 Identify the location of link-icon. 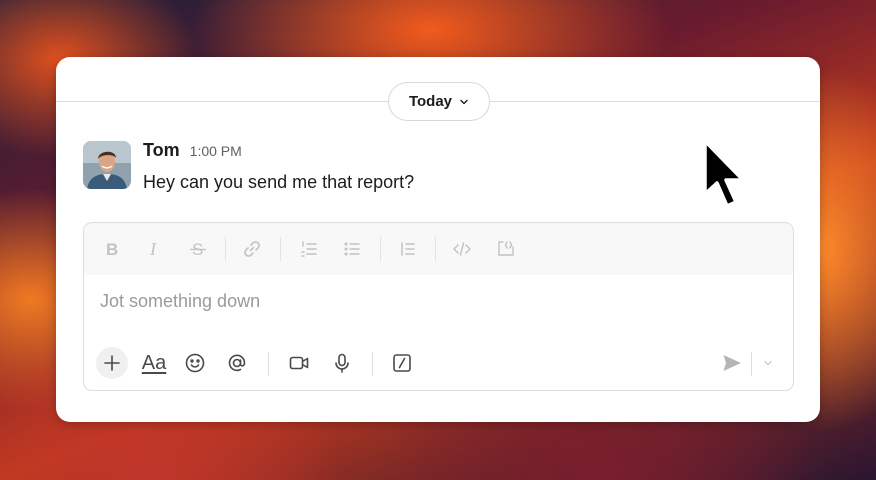
(252, 249).